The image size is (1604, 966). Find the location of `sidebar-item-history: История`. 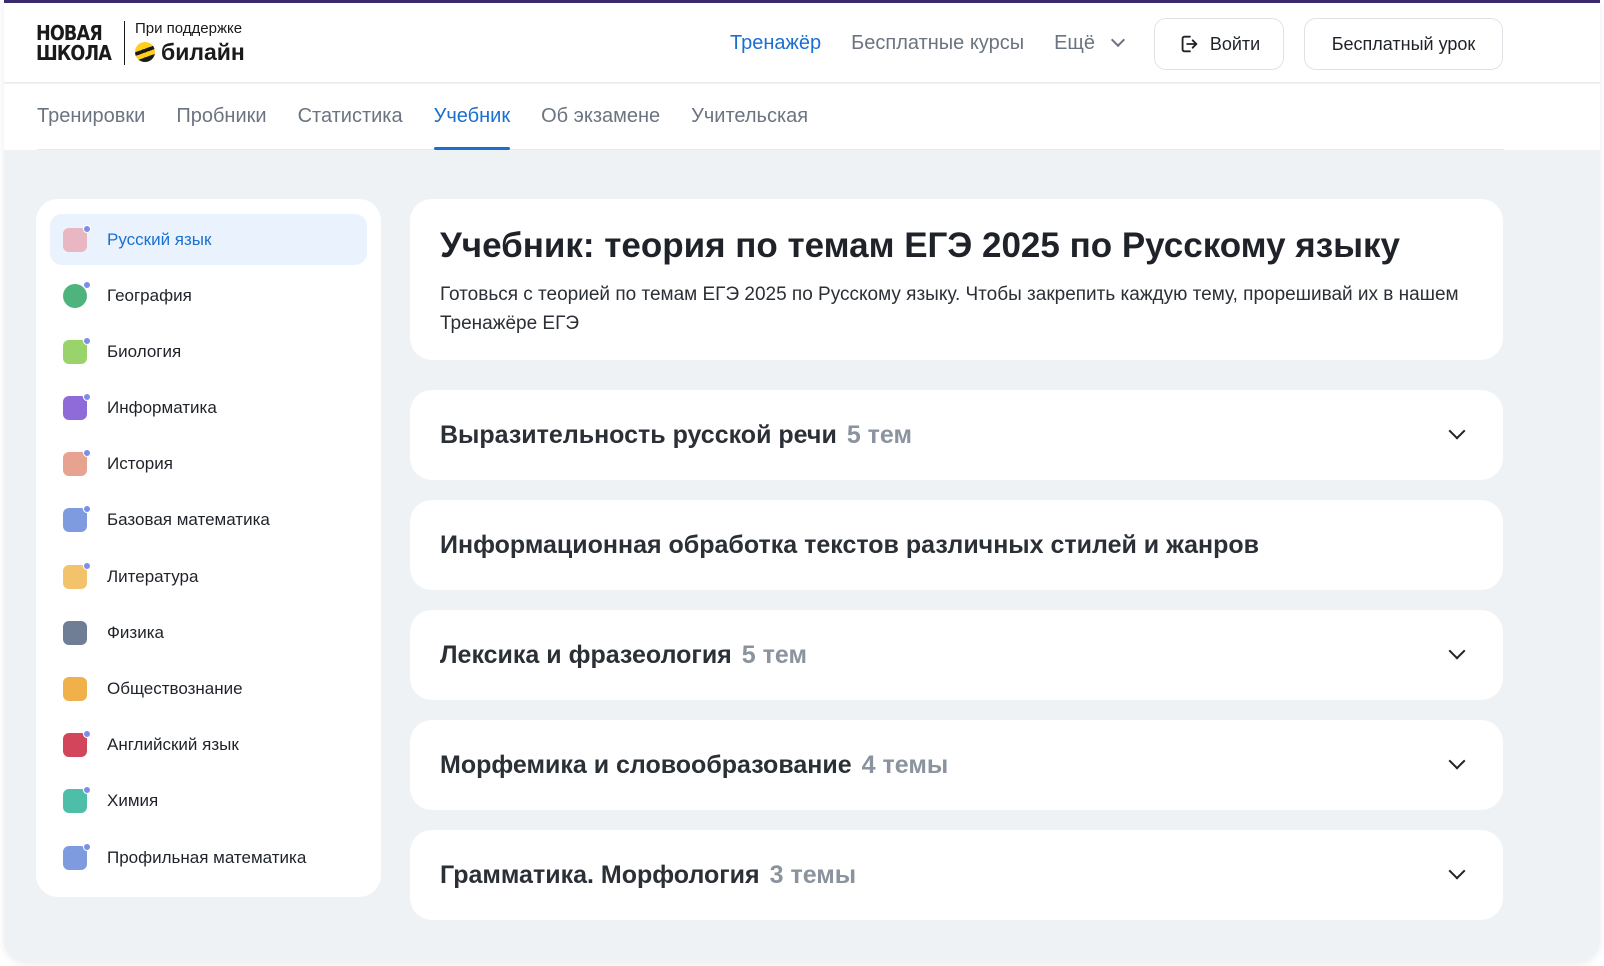

sidebar-item-history: История is located at coordinates (208, 464).